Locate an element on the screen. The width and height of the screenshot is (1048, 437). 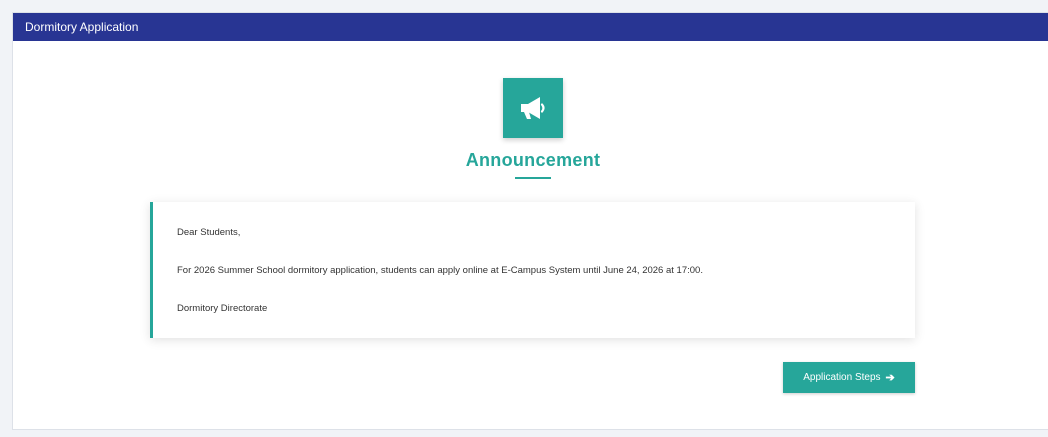
panel-title: Dormitory Application is located at coordinates (82, 27).